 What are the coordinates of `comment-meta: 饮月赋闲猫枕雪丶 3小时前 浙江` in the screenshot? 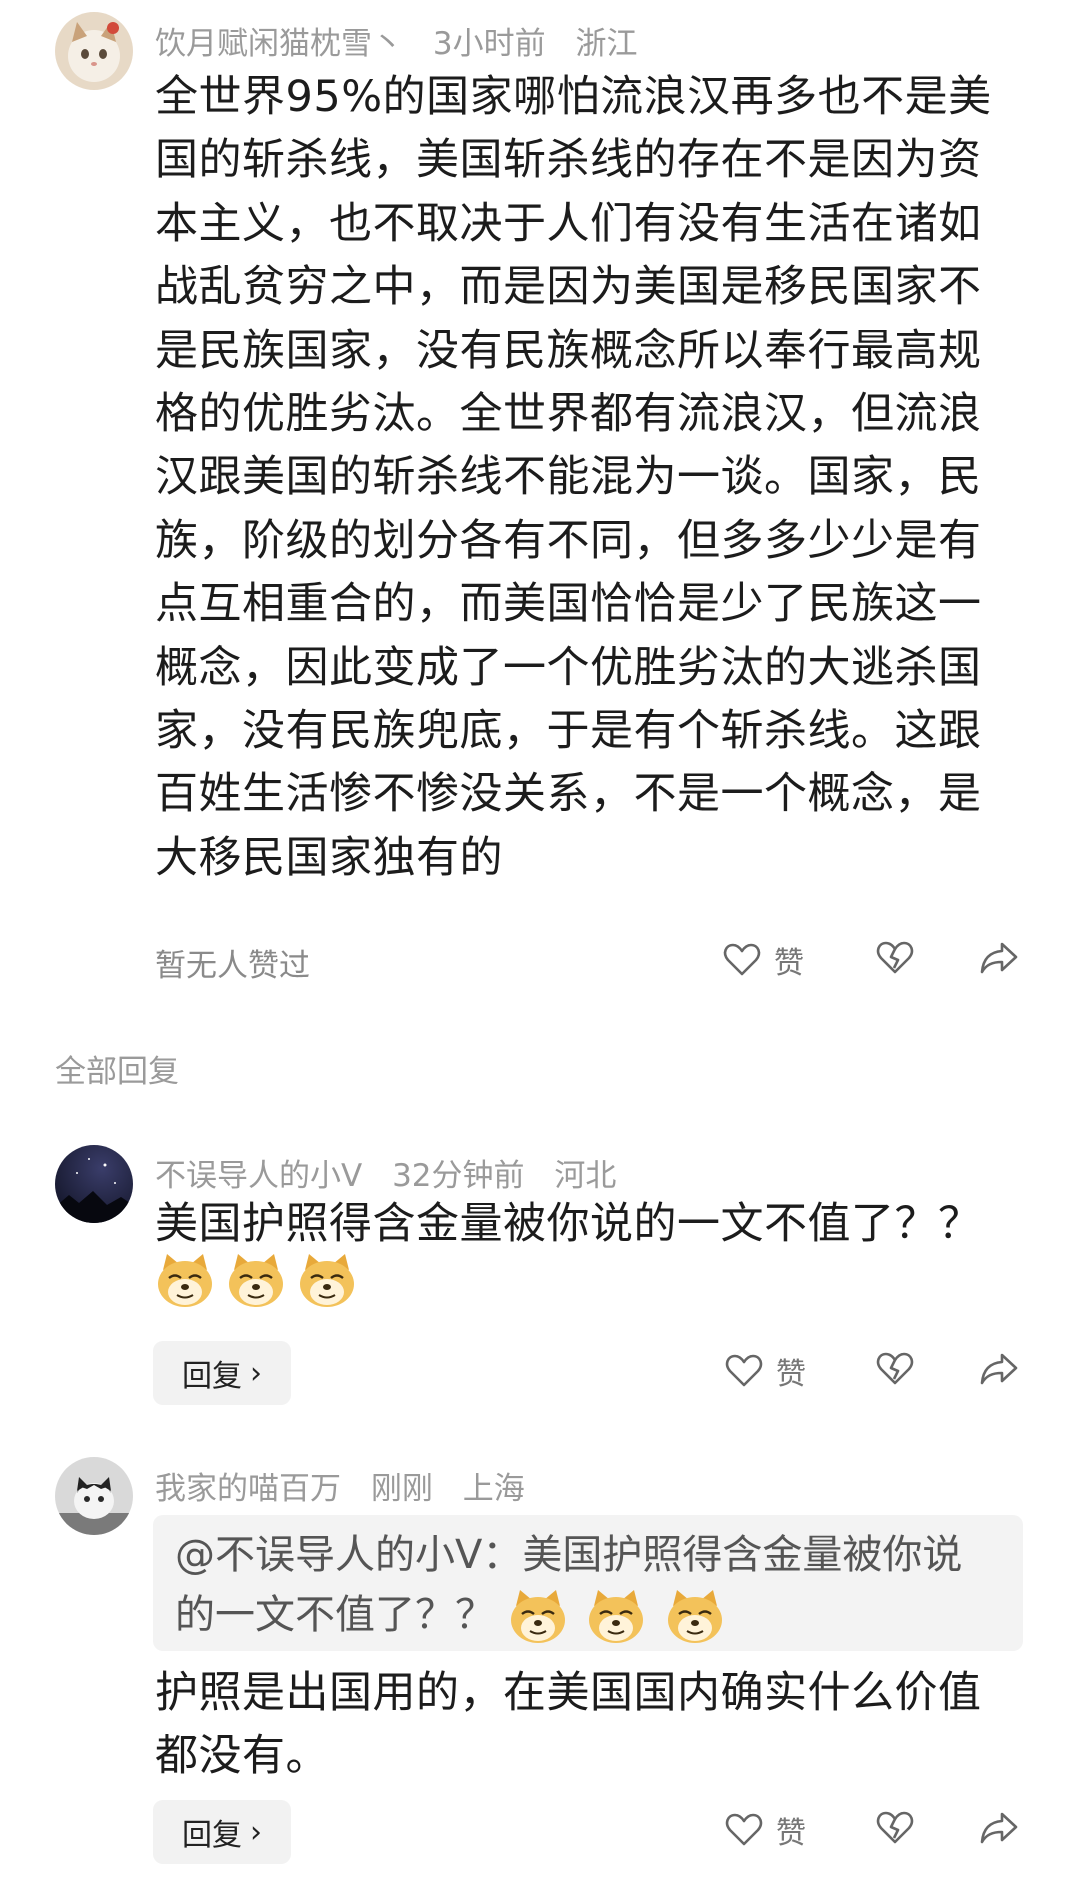 It's located at (406, 40).